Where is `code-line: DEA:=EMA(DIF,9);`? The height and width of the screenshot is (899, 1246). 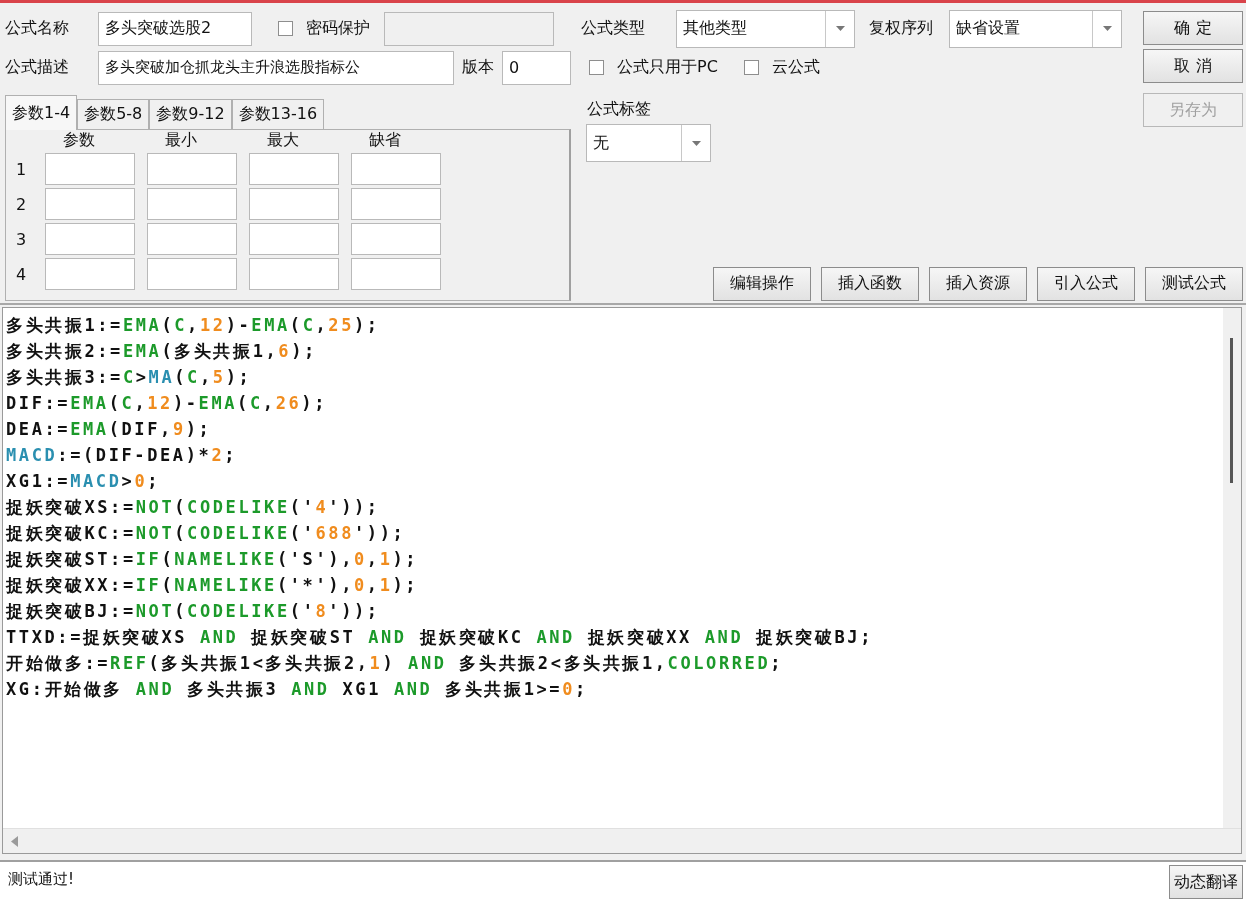 code-line: DEA:=EMA(DIF,9); is located at coordinates (109, 429).